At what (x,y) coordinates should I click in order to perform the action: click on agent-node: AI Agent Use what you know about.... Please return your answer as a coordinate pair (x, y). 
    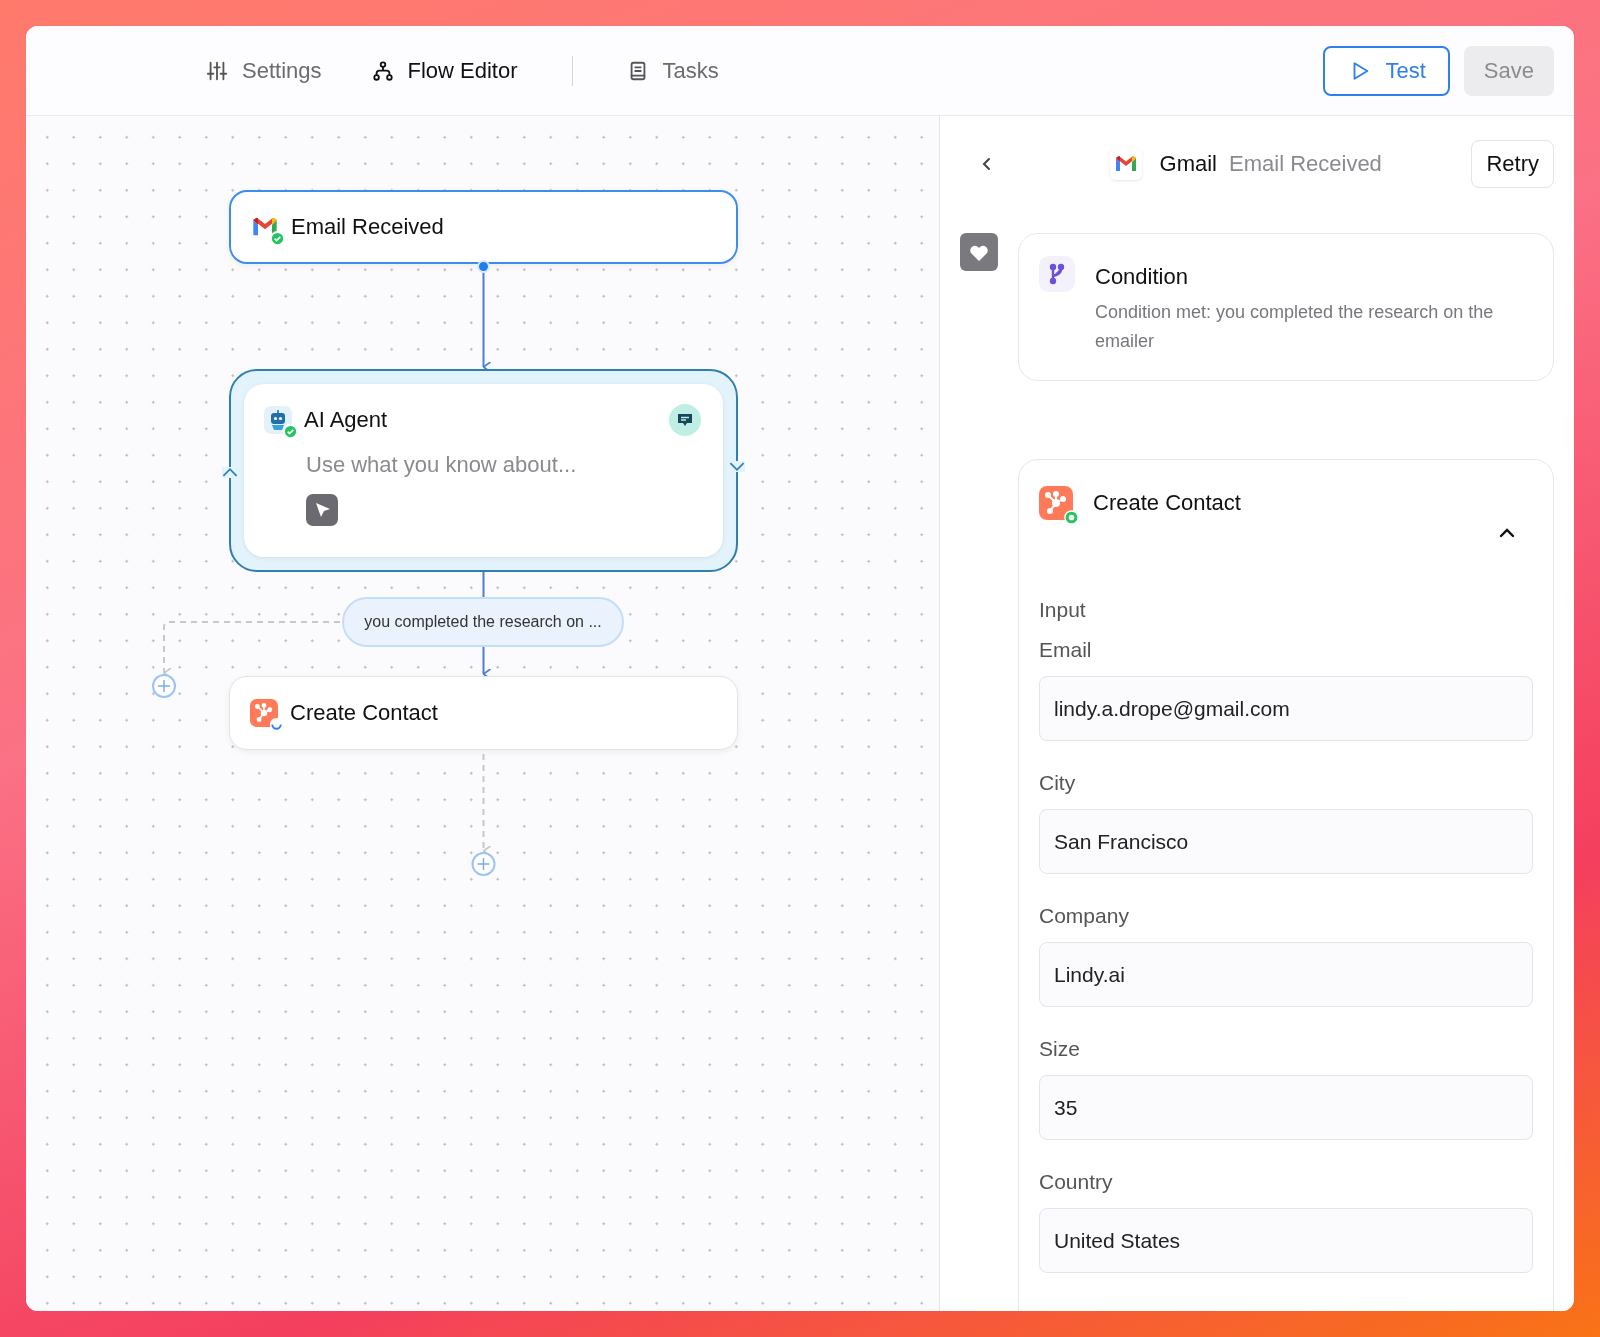
    Looking at the image, I should click on (483, 470).